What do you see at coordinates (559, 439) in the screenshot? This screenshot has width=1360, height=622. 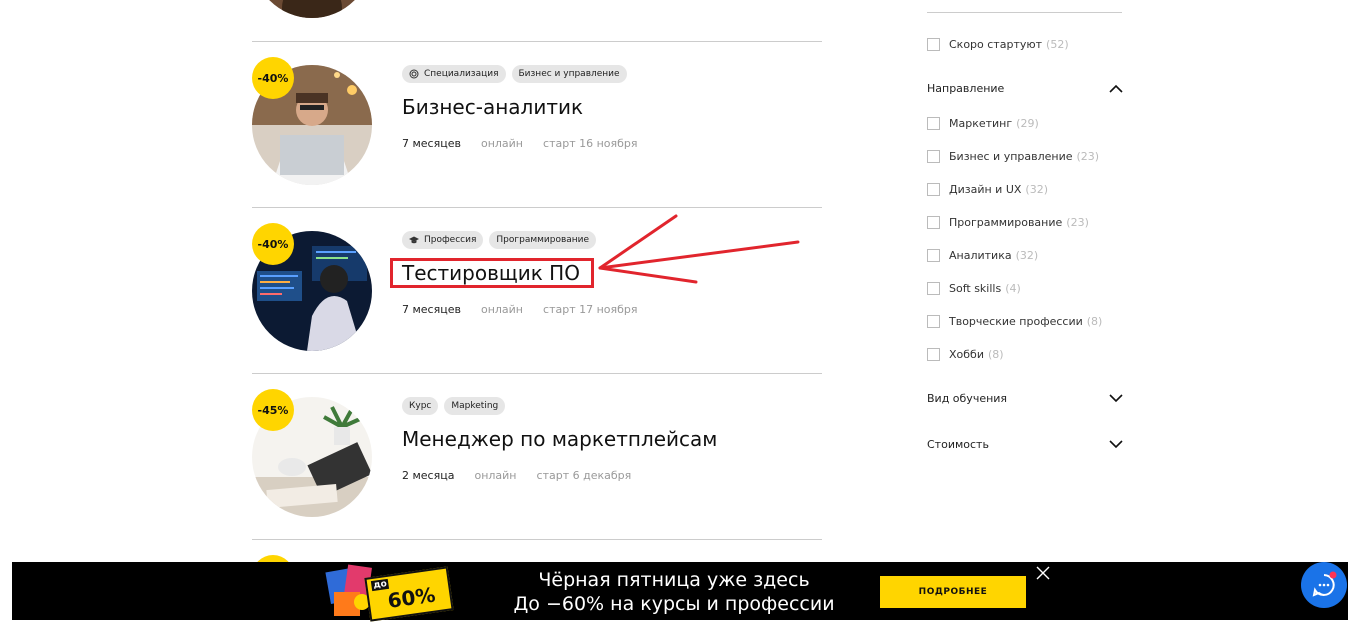 I see `course-title: Менеджер по маркетплейсам` at bounding box center [559, 439].